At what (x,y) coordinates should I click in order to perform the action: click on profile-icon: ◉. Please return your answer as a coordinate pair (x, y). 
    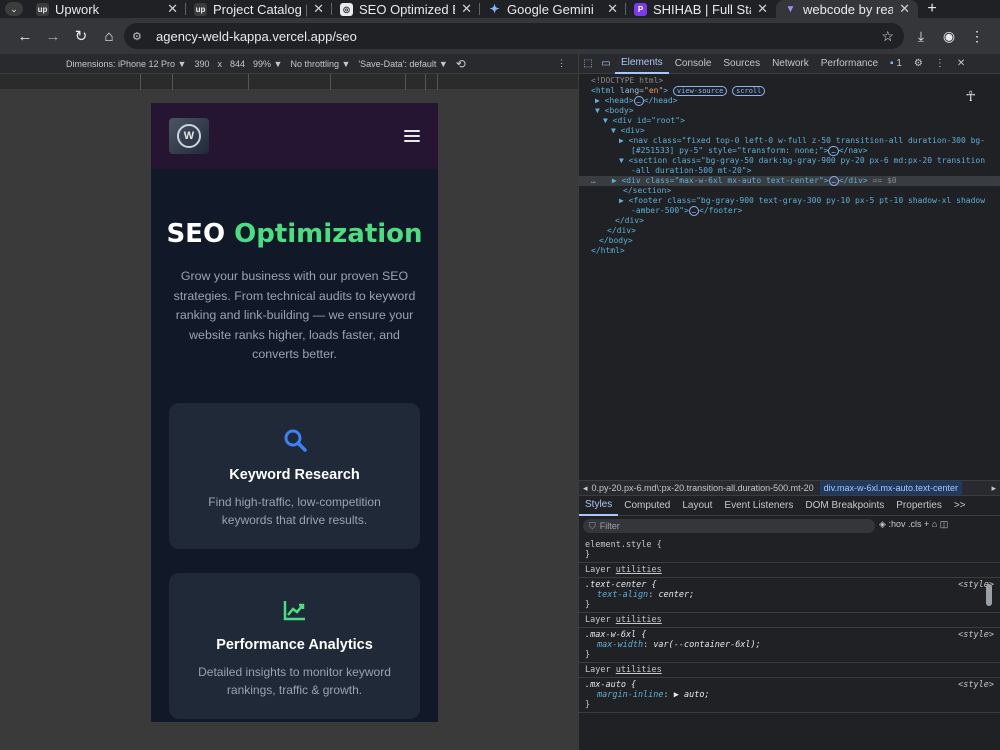
    Looking at the image, I should click on (949, 36).